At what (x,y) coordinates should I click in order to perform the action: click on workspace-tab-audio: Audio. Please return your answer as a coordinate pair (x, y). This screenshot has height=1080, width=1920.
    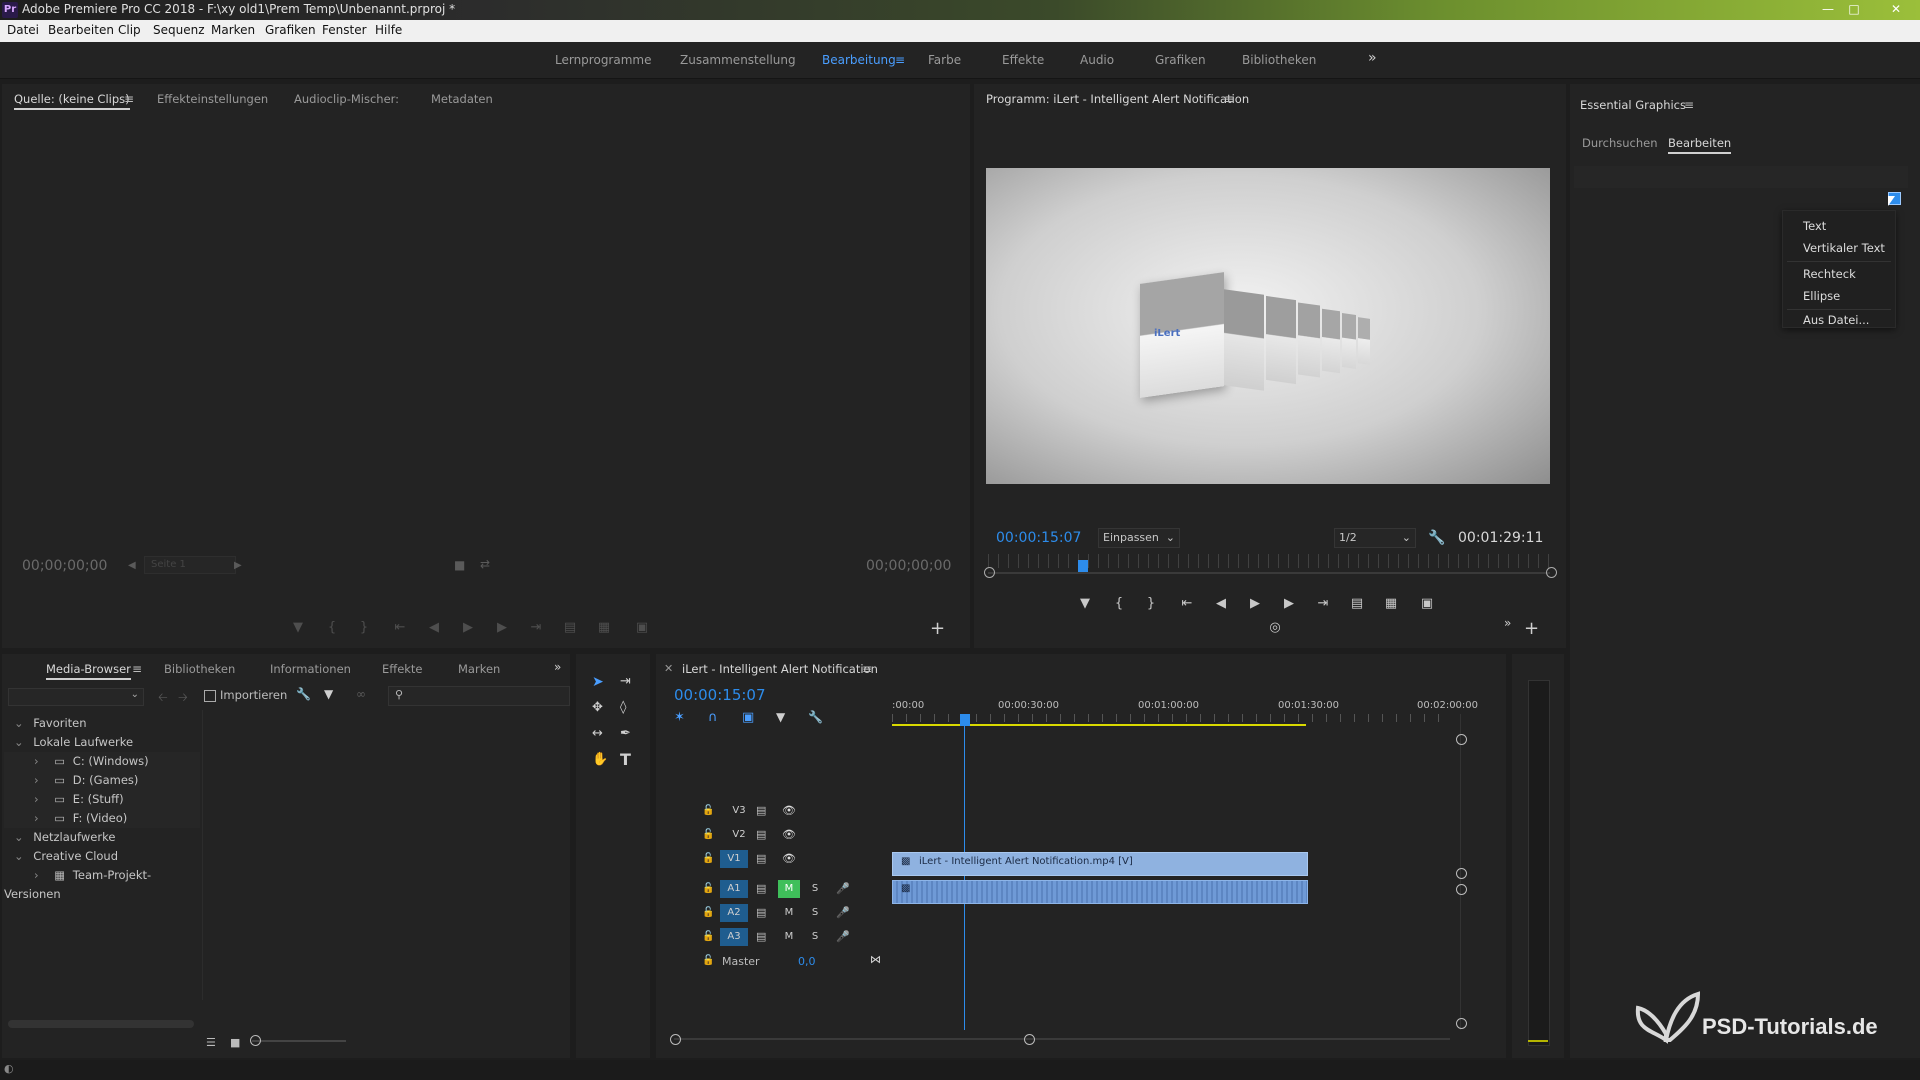
    Looking at the image, I should click on (1097, 60).